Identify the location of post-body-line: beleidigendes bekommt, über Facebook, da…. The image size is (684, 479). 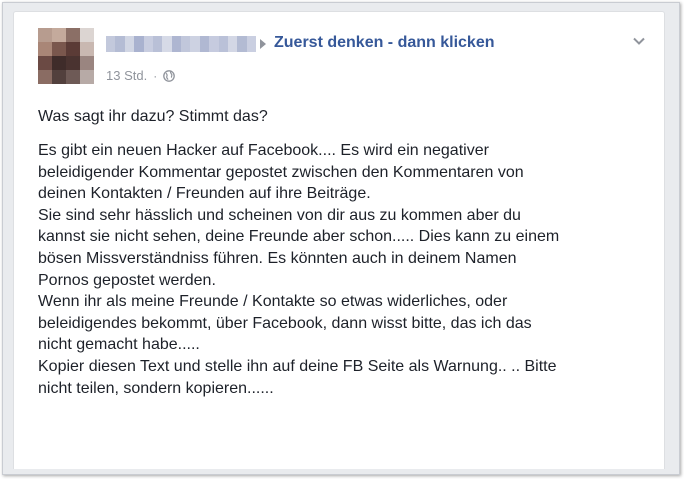
(285, 323).